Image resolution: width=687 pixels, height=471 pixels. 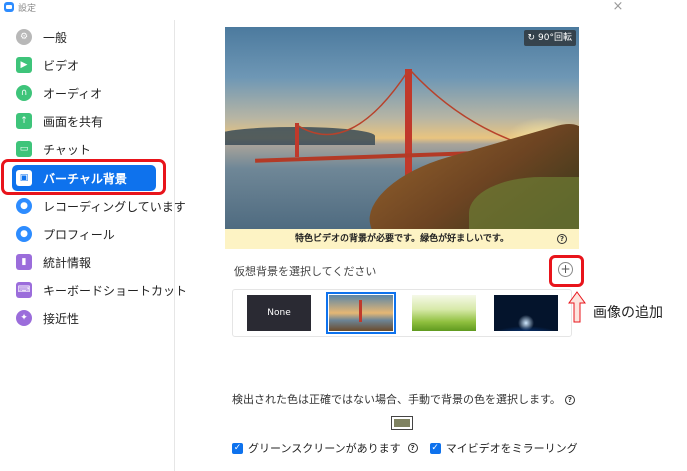 I want to click on thumbnail-golden-gate, so click(x=361, y=313).